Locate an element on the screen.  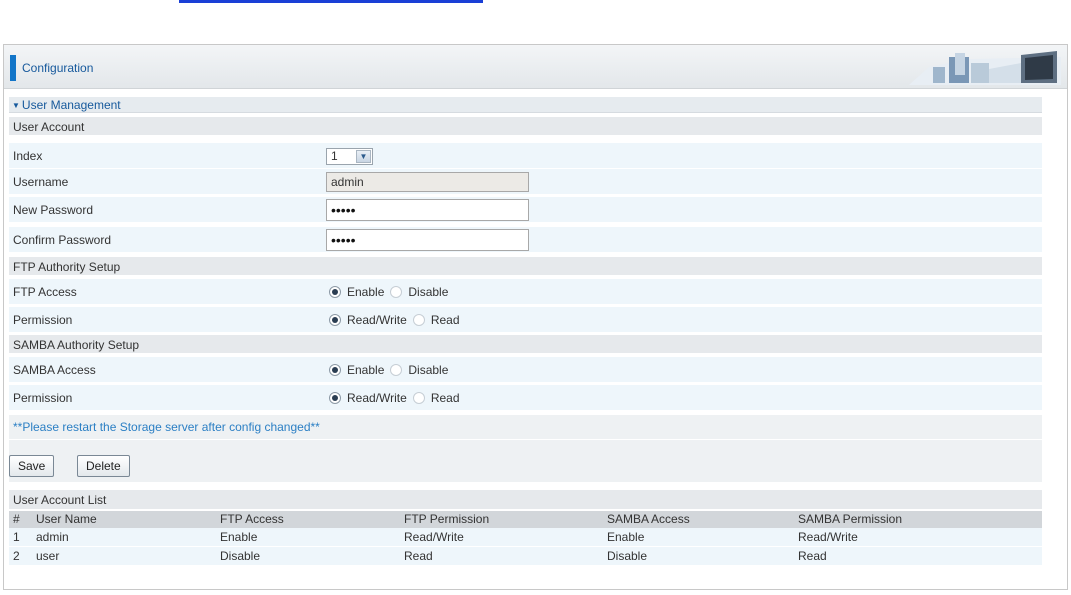
delete-button: Delete is located at coordinates (103, 466).